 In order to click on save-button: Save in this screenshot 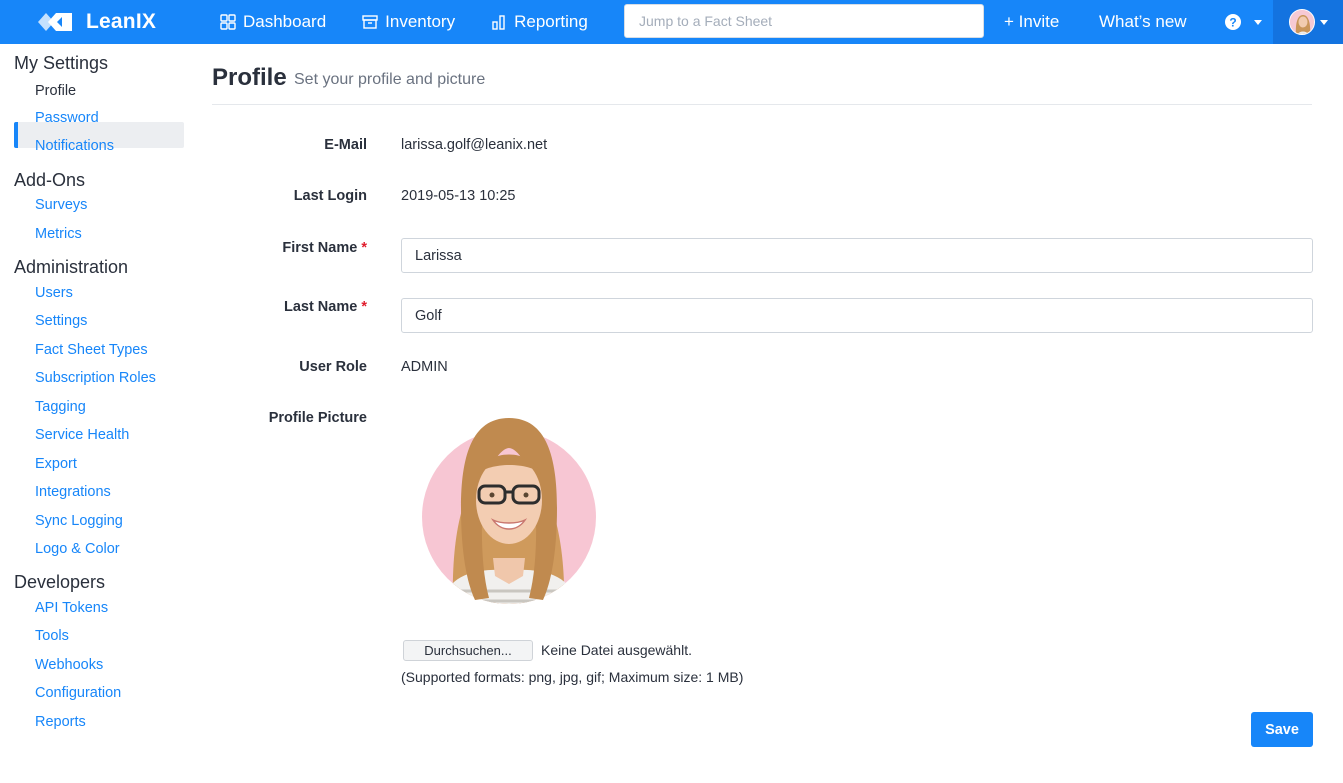, I will do `click(1282, 729)`.